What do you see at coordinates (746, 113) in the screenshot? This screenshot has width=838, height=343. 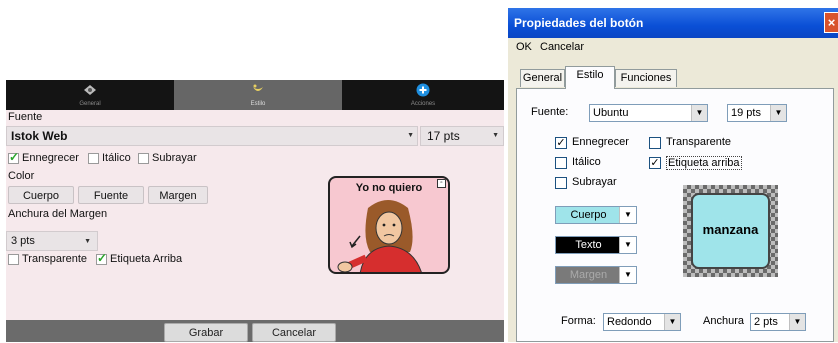 I see `font-size-value: 19 pts` at bounding box center [746, 113].